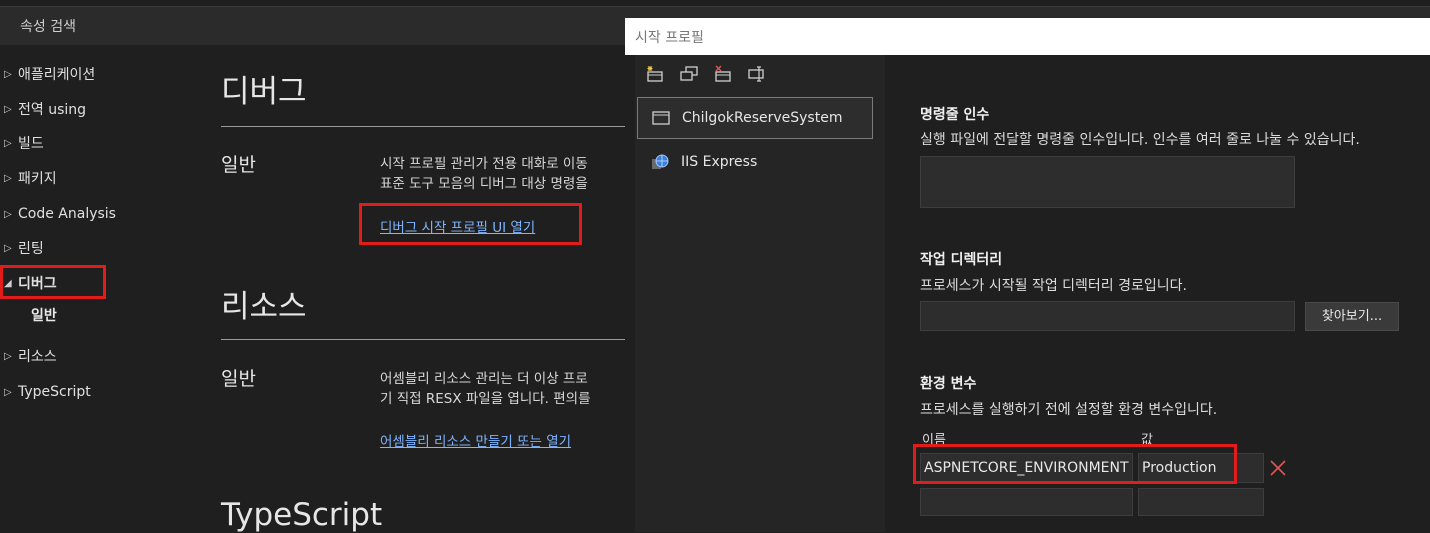 The height and width of the screenshot is (533, 1430). I want to click on env-name-value: ASPNETCORE_ENVIRONMENT, so click(1026, 468).